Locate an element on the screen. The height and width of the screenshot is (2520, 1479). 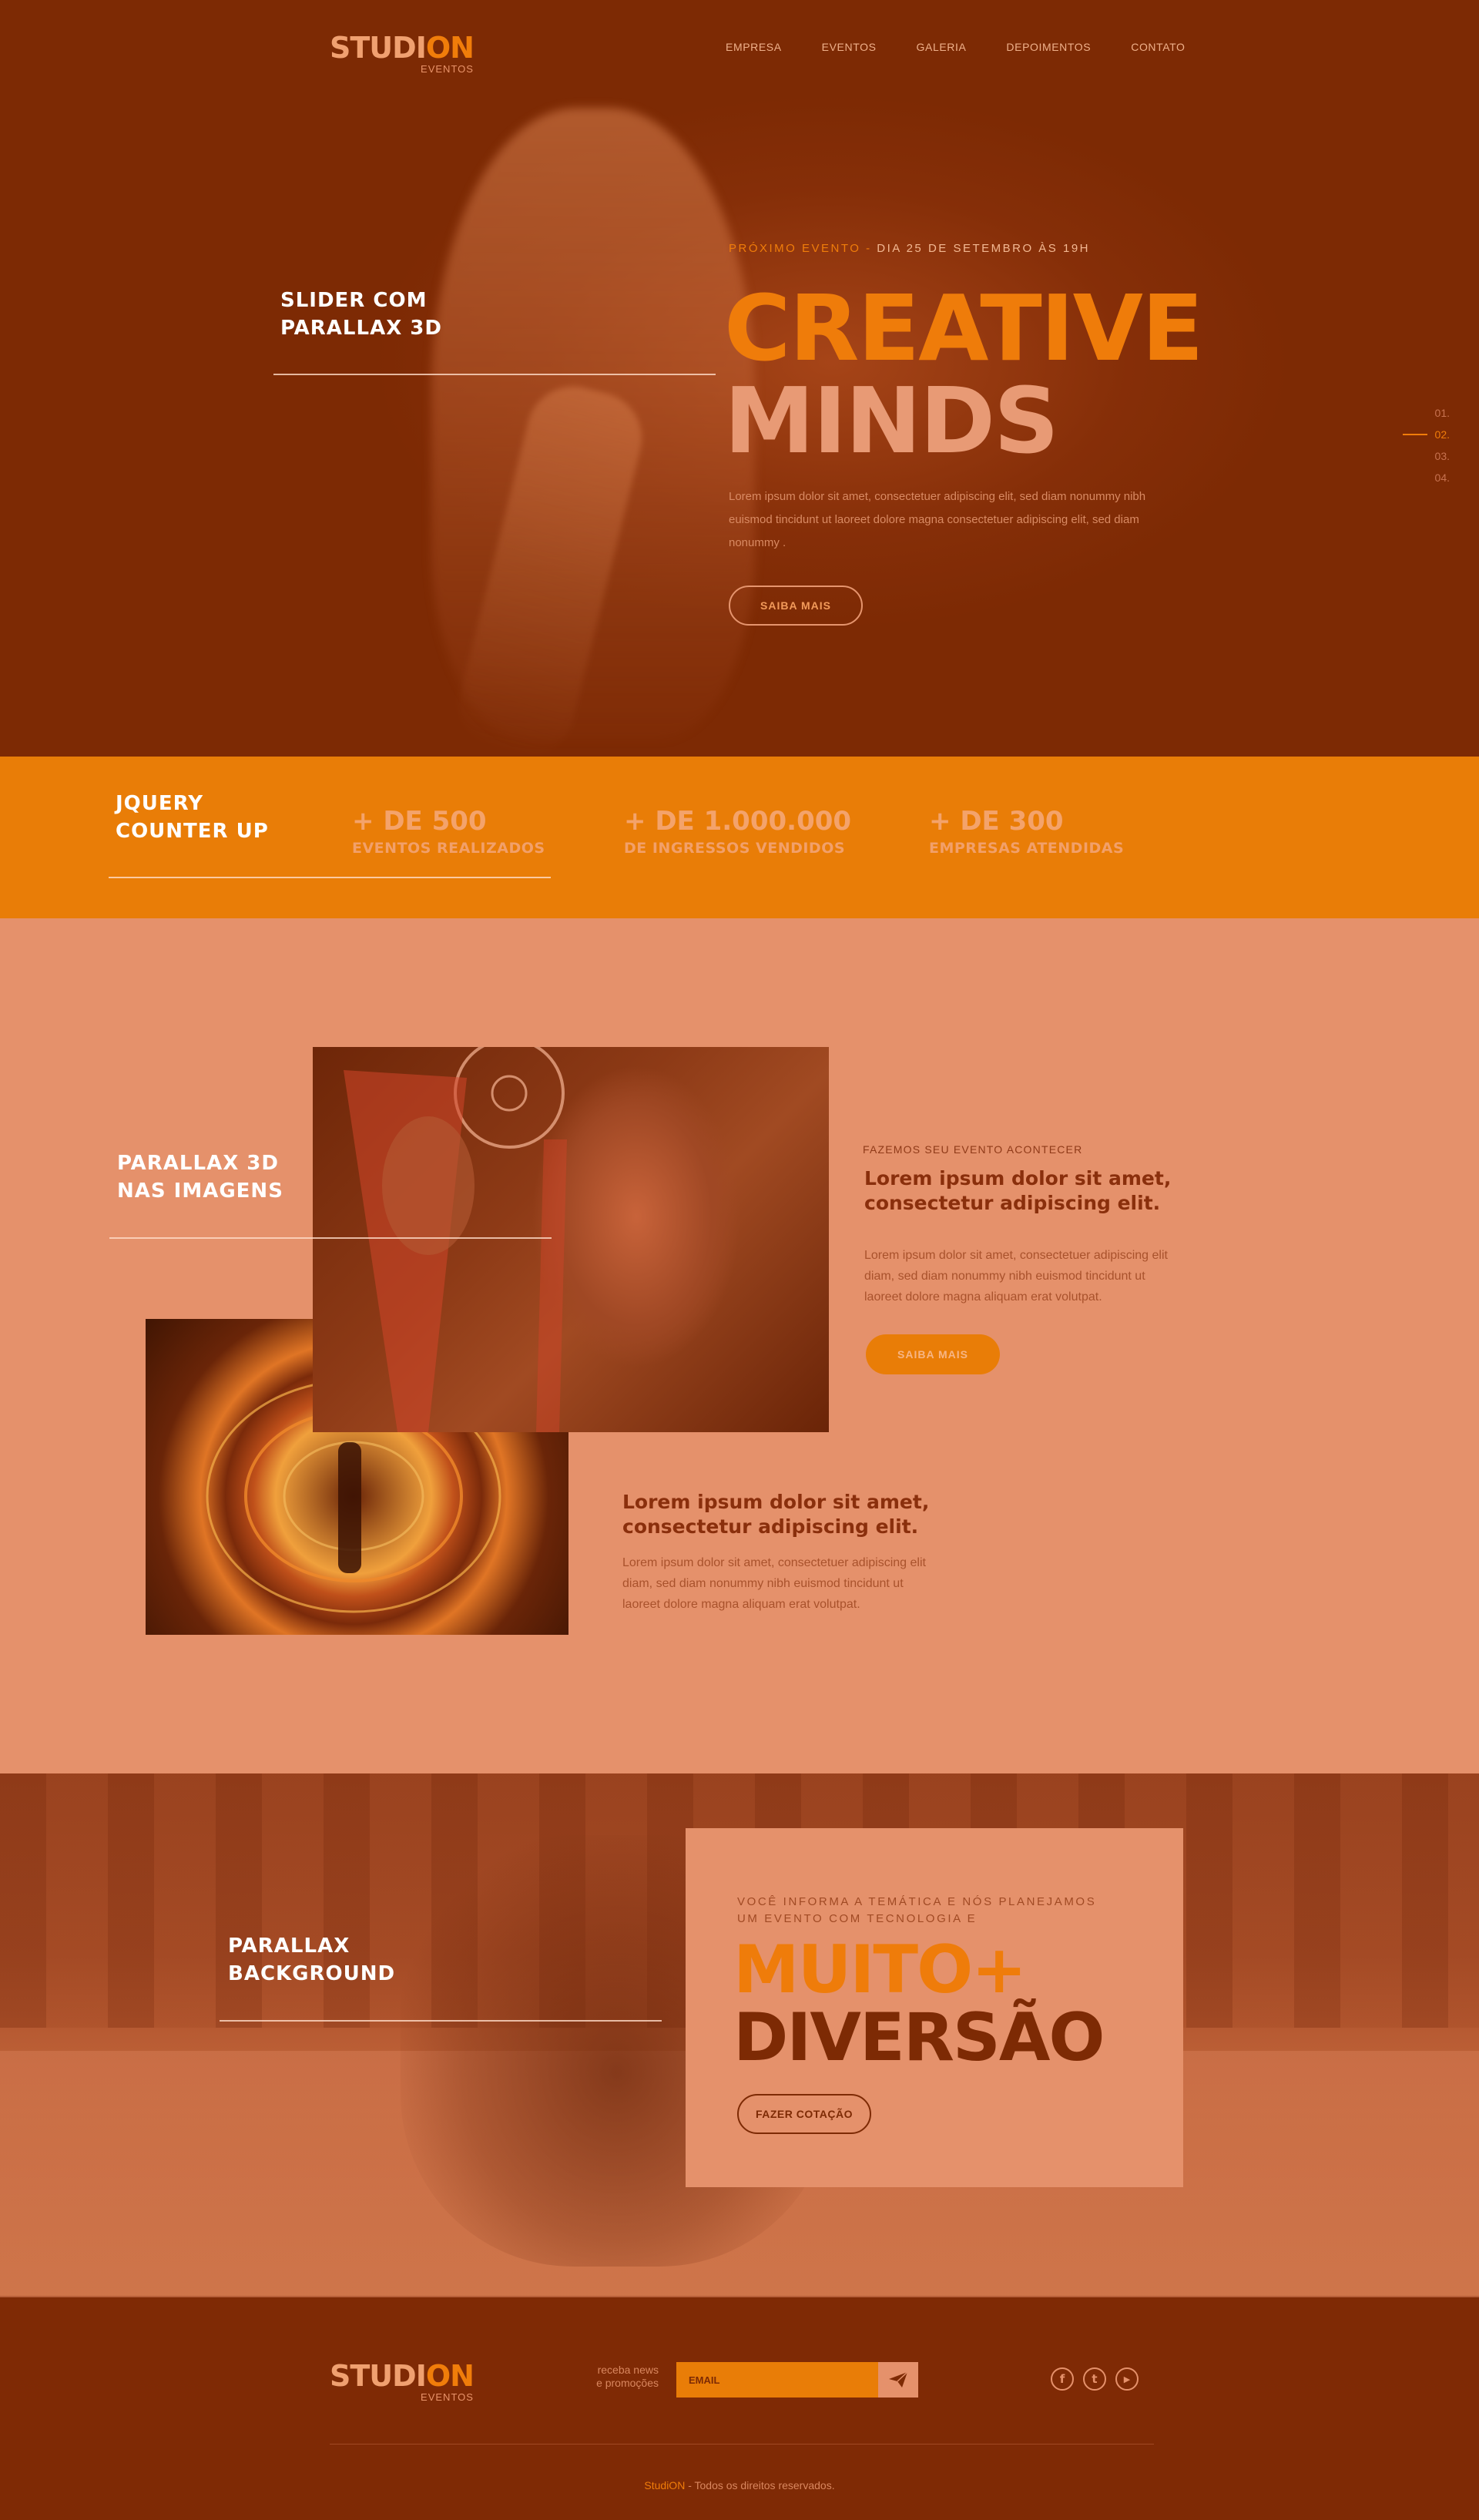
newsletter-label-line2: e promoções is located at coordinates (627, 2383).